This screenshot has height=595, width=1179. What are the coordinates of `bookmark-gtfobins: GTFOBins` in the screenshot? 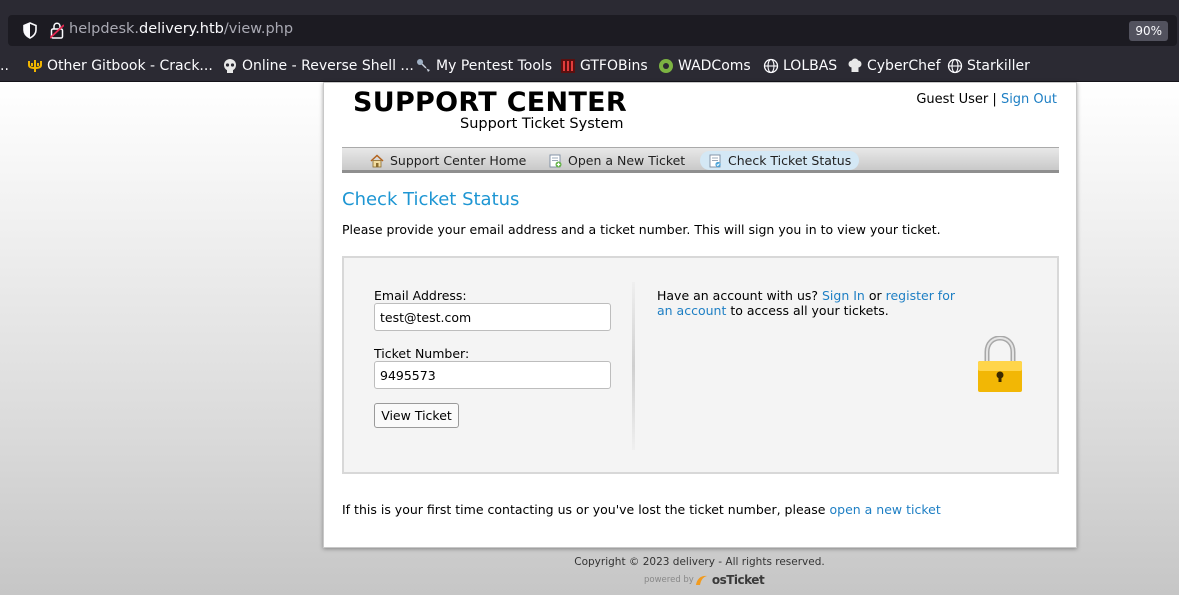 It's located at (604, 66).